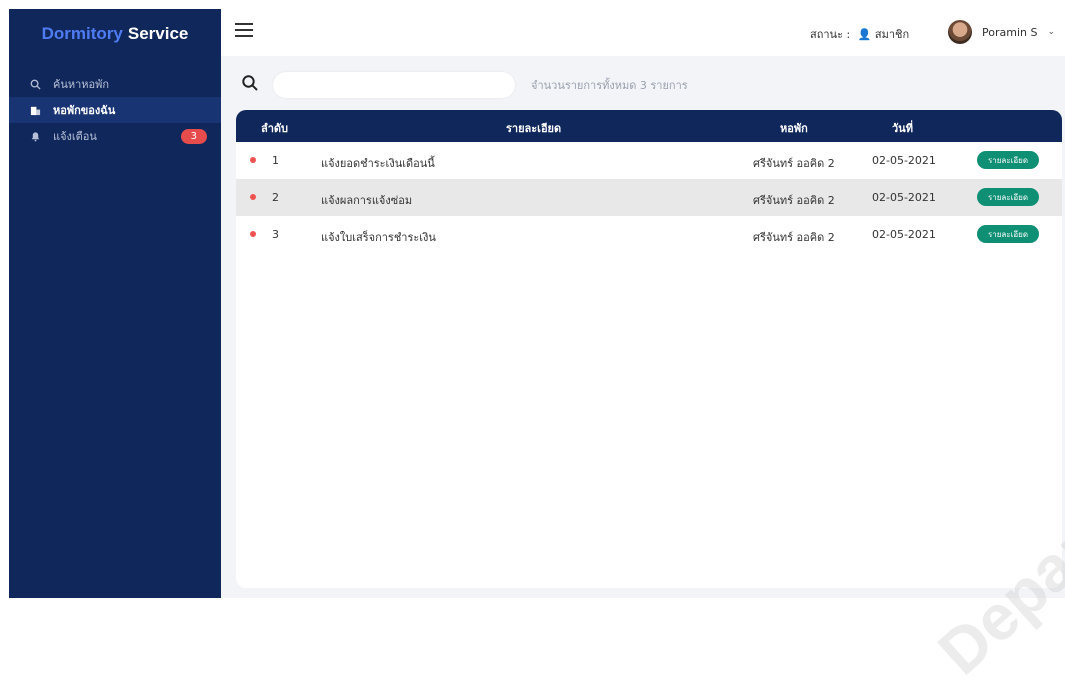 Image resolution: width=1065 pixels, height=689 pixels. I want to click on total-count-text: จำนวนรายการทั้งหมด 3 รายการ, so click(609, 85).